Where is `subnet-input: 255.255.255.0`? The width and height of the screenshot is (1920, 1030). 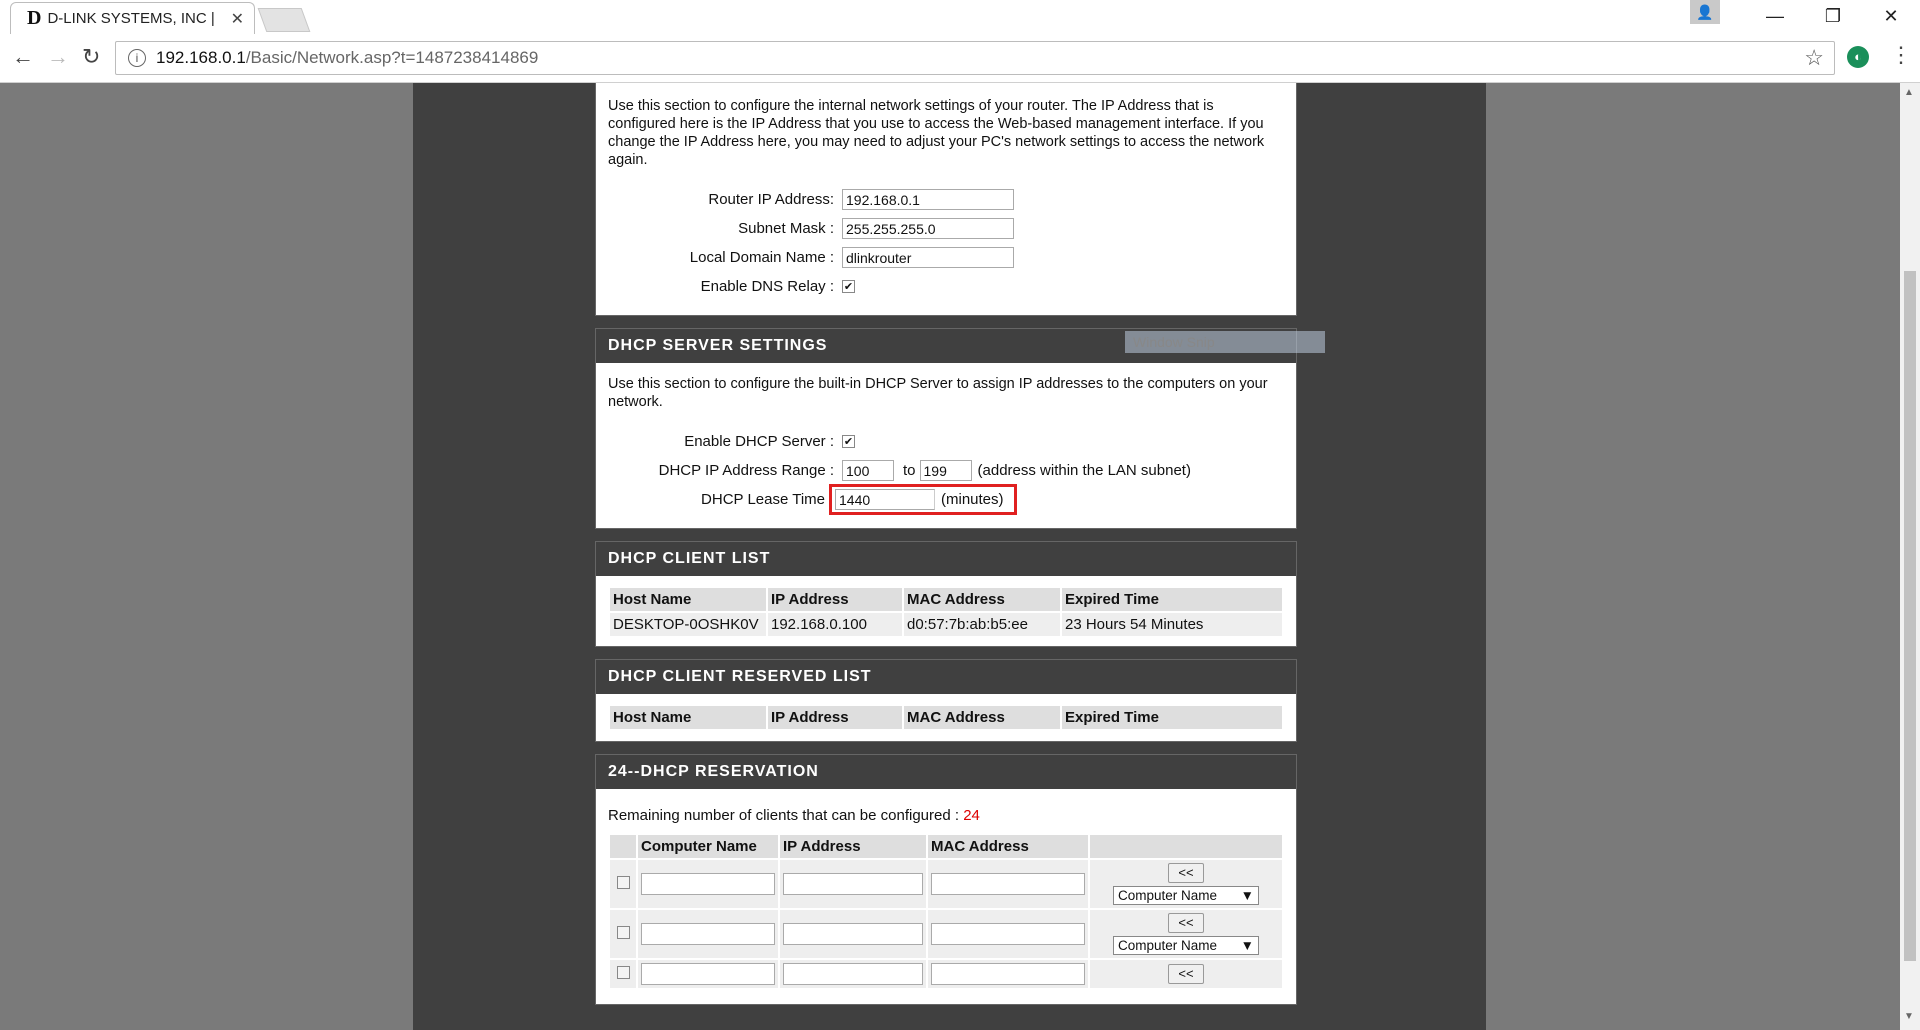 subnet-input: 255.255.255.0 is located at coordinates (928, 228).